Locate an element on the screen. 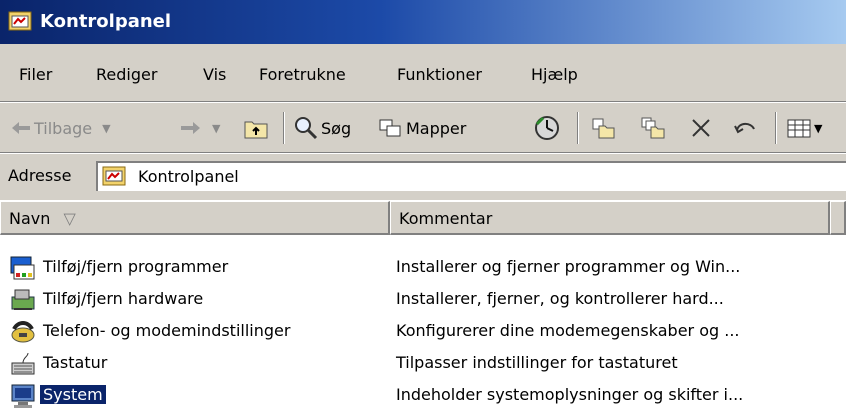 The height and width of the screenshot is (414, 846). back-arrow-icon is located at coordinates (21, 128).